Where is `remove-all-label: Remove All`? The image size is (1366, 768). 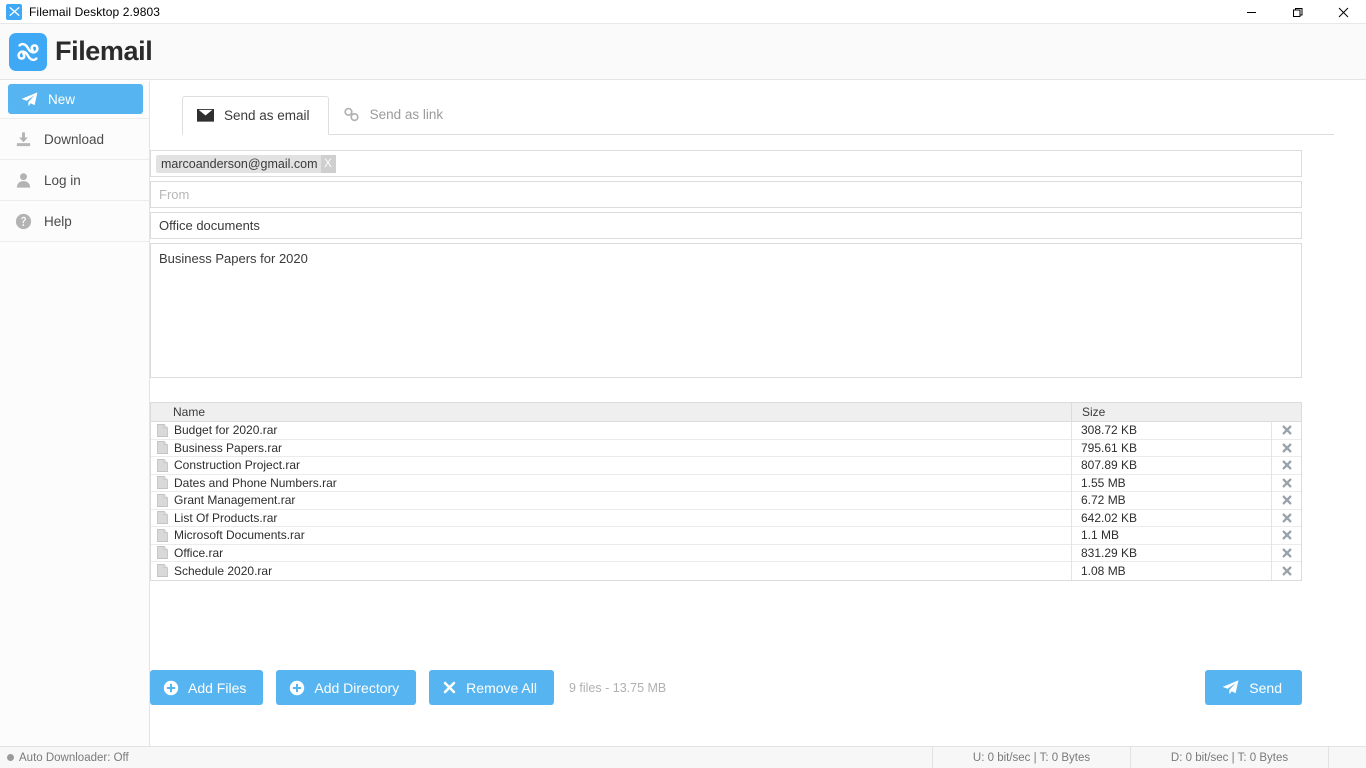 remove-all-label: Remove All is located at coordinates (501, 687).